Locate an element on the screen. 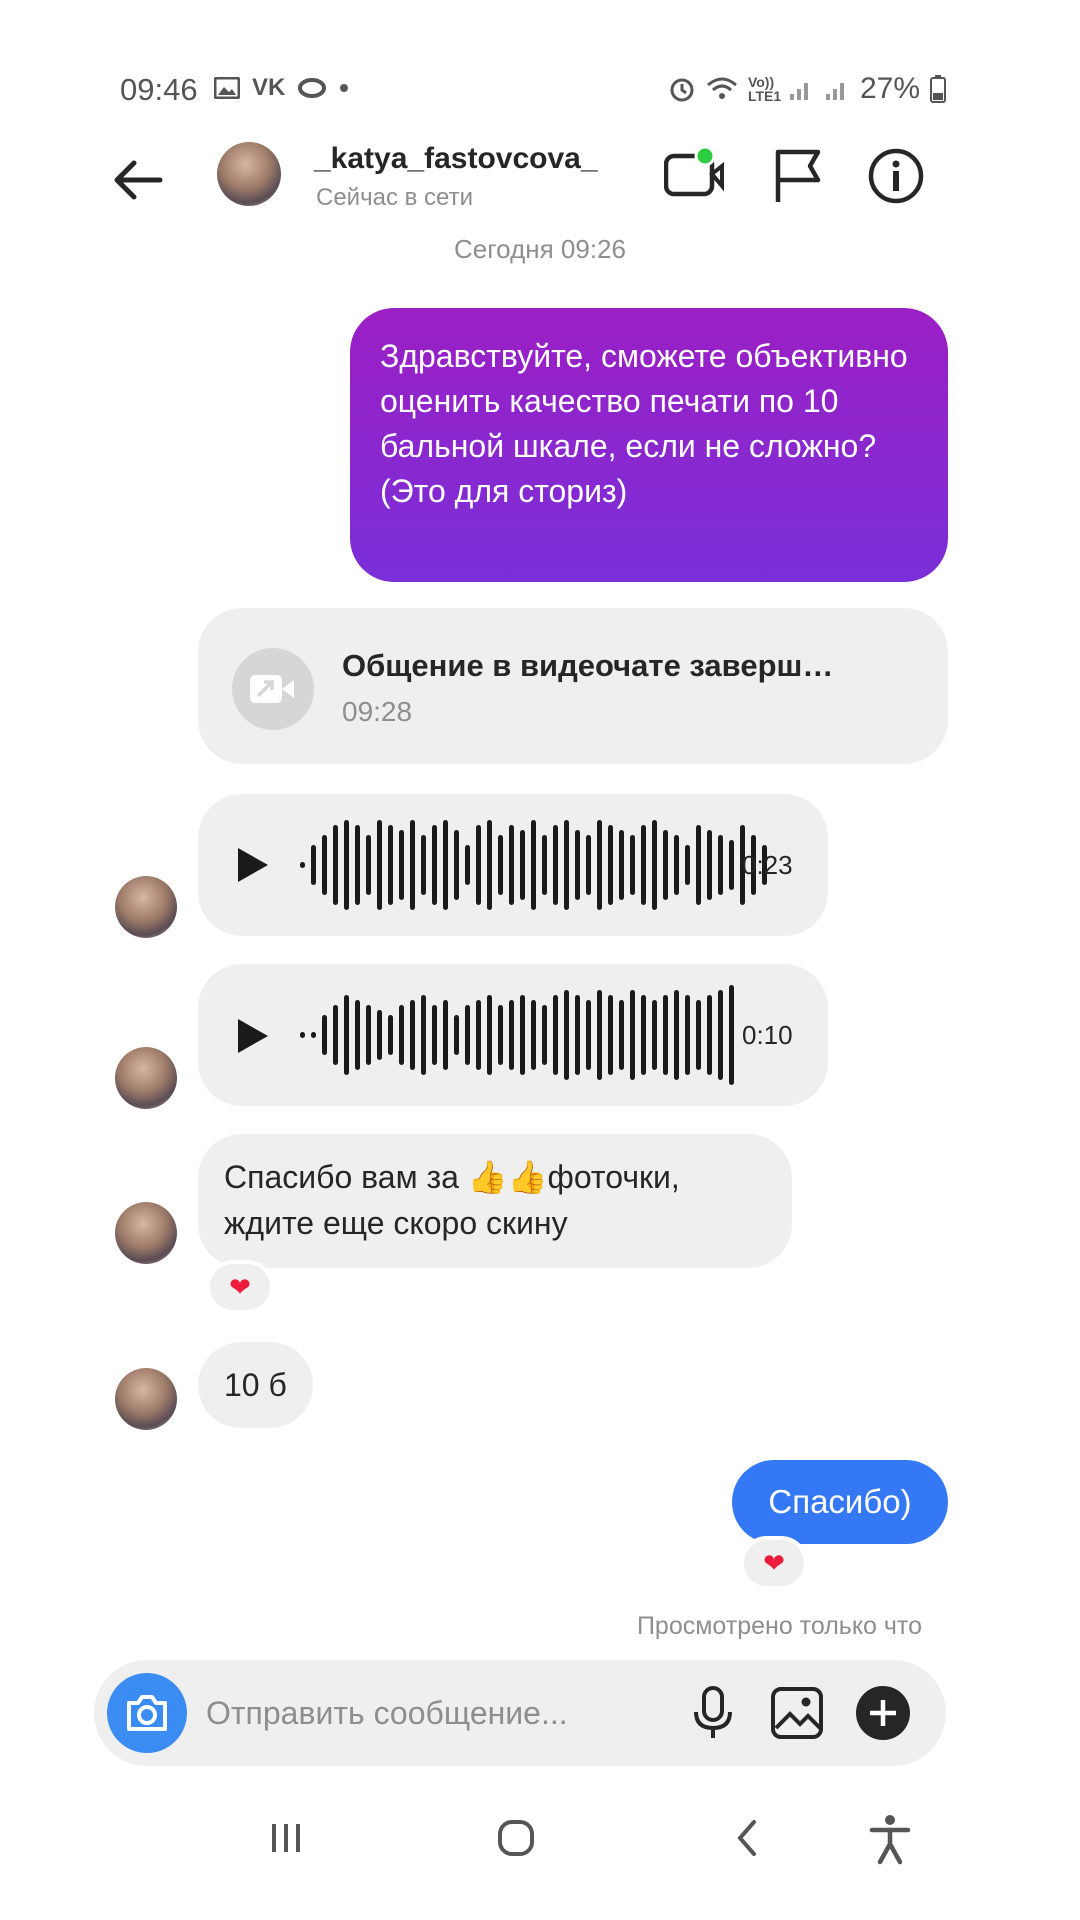  video-call-icon is located at coordinates (694, 176).